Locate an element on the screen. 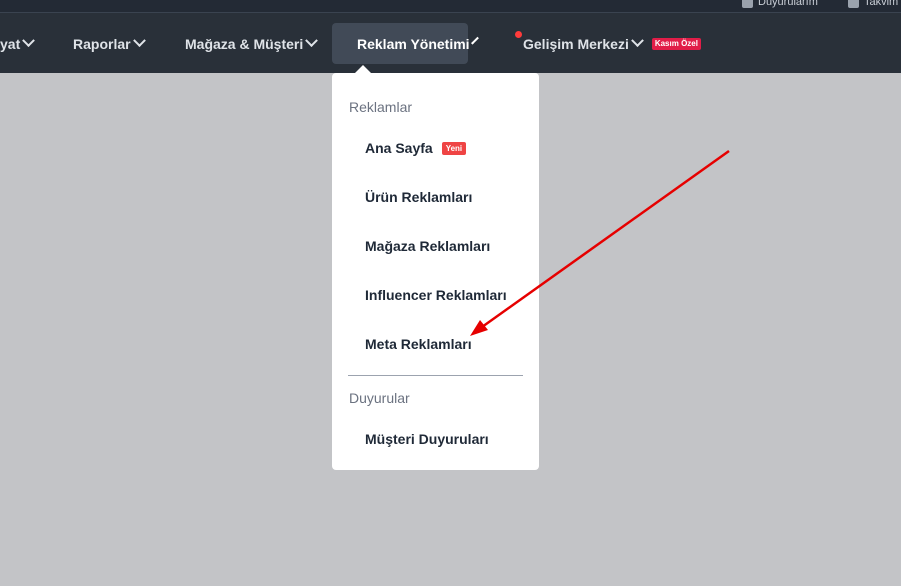  dropdown-caret is located at coordinates (363, 69).